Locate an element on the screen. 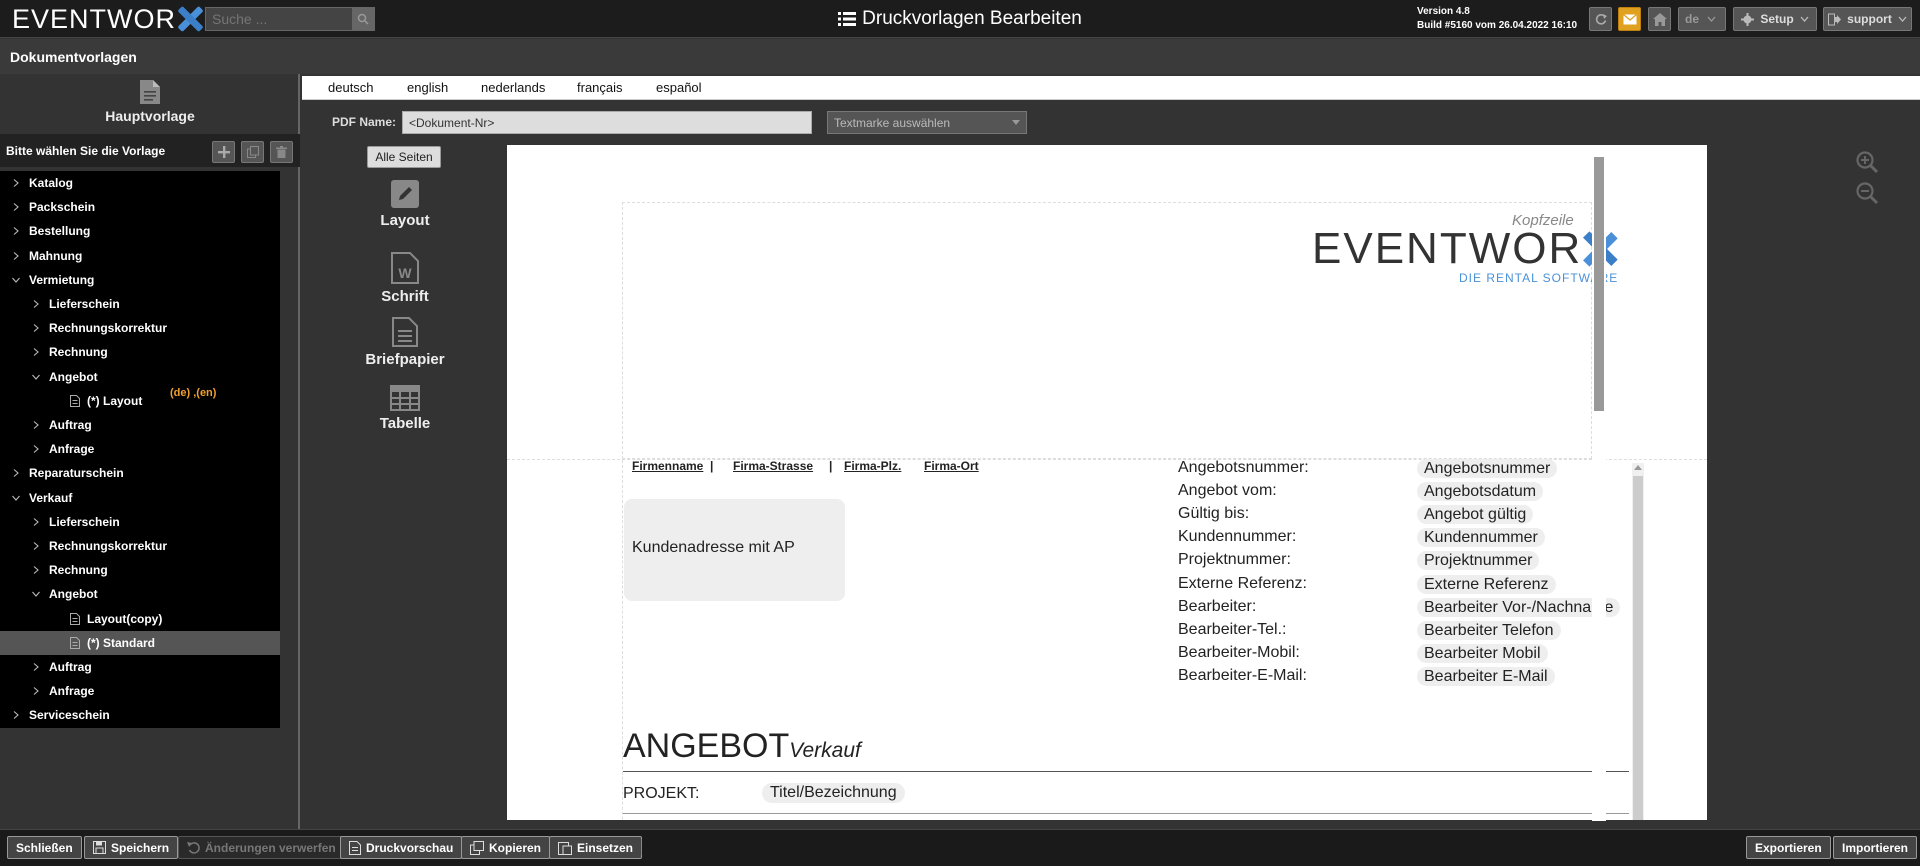 The height and width of the screenshot is (866, 1920). sender-company-field: Firmenname is located at coordinates (667, 466).